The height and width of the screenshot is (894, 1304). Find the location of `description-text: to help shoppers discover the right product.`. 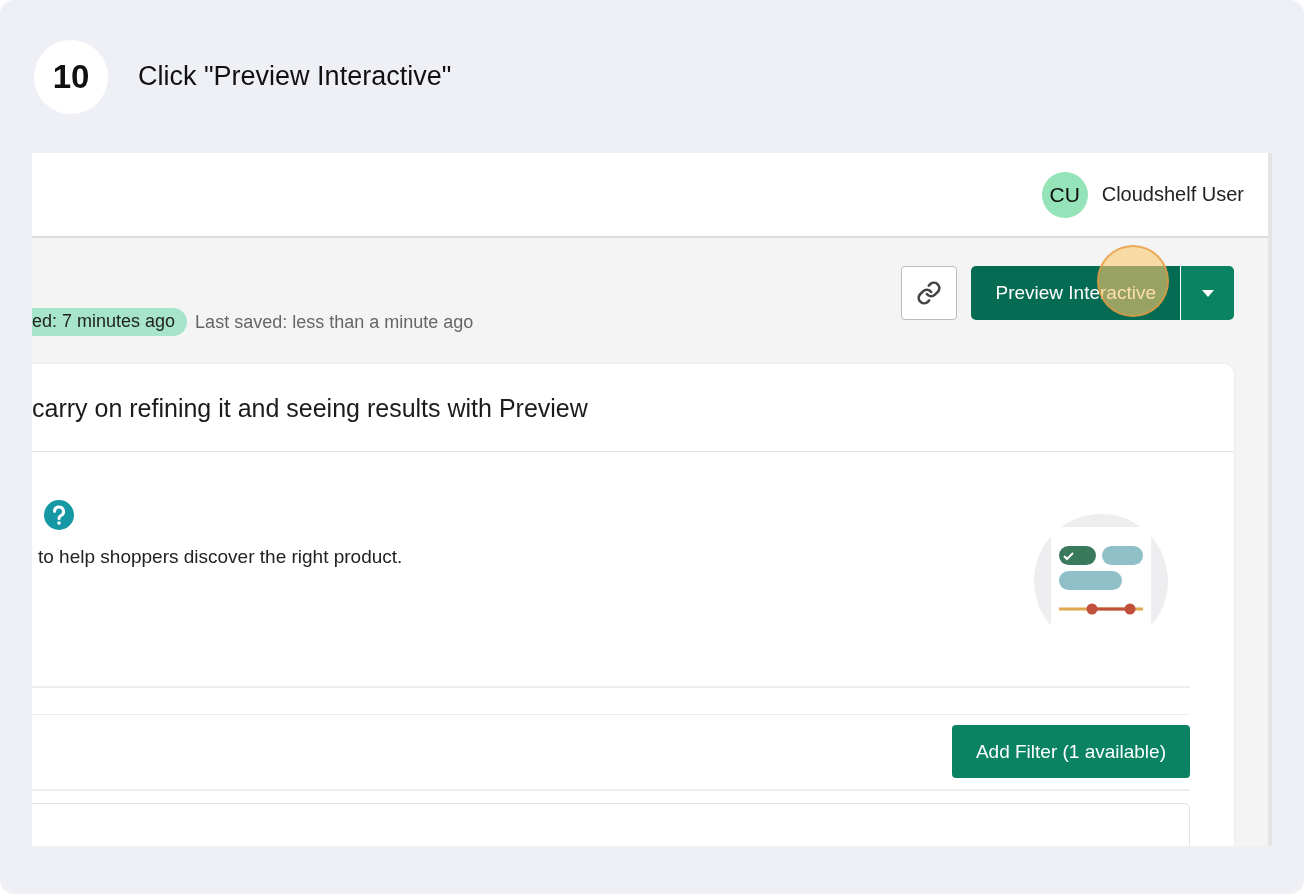

description-text: to help shoppers discover the right product. is located at coordinates (220, 557).